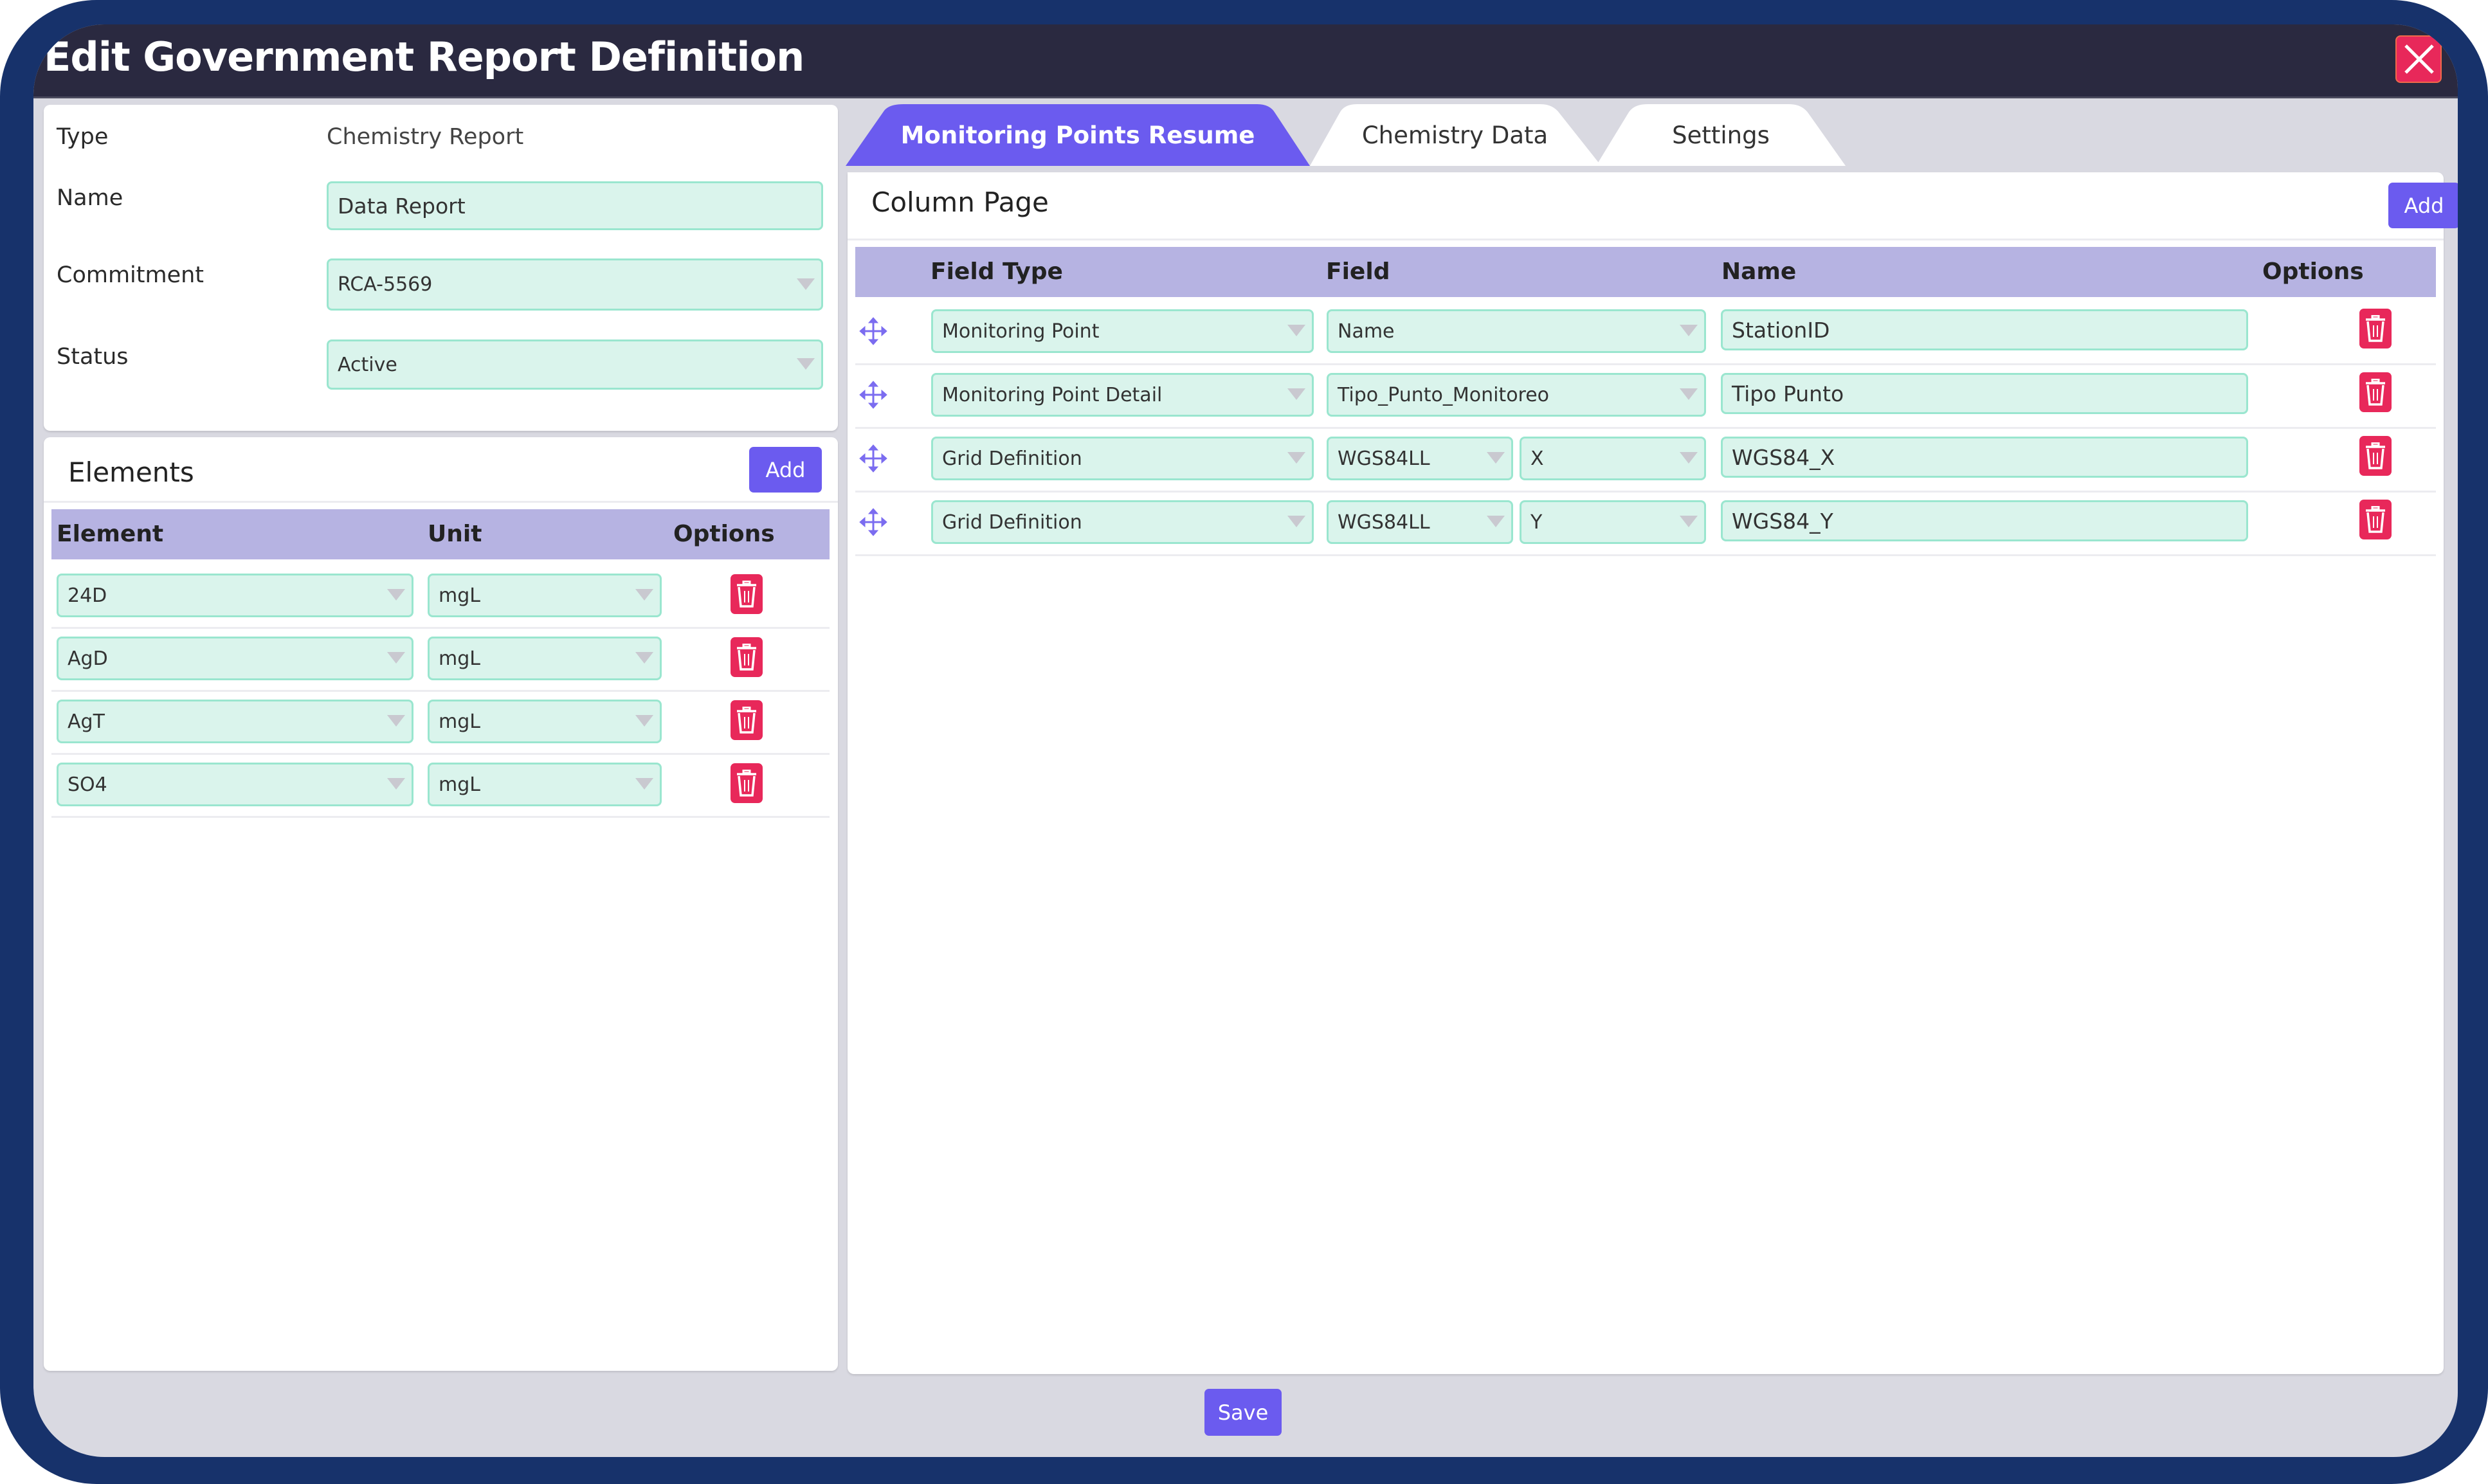  I want to click on name-input: Data Report, so click(575, 205).